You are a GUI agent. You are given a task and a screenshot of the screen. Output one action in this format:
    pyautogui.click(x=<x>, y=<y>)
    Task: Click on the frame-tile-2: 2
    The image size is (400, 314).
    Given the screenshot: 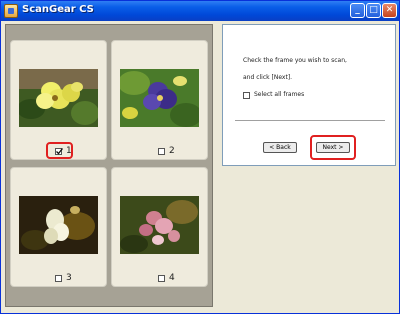 What is the action you would take?
    pyautogui.click(x=159, y=100)
    